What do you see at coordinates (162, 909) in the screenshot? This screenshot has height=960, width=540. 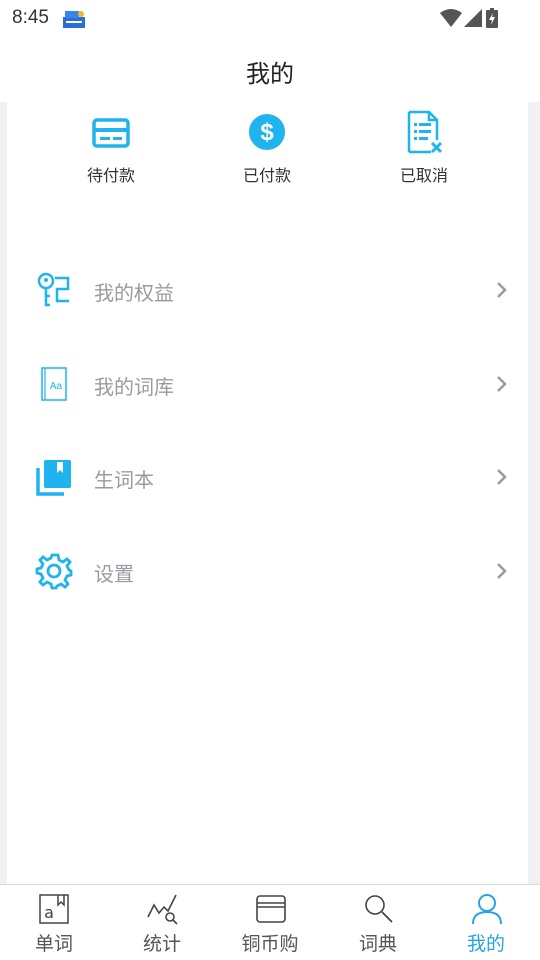 I see `chart-search-icon` at bounding box center [162, 909].